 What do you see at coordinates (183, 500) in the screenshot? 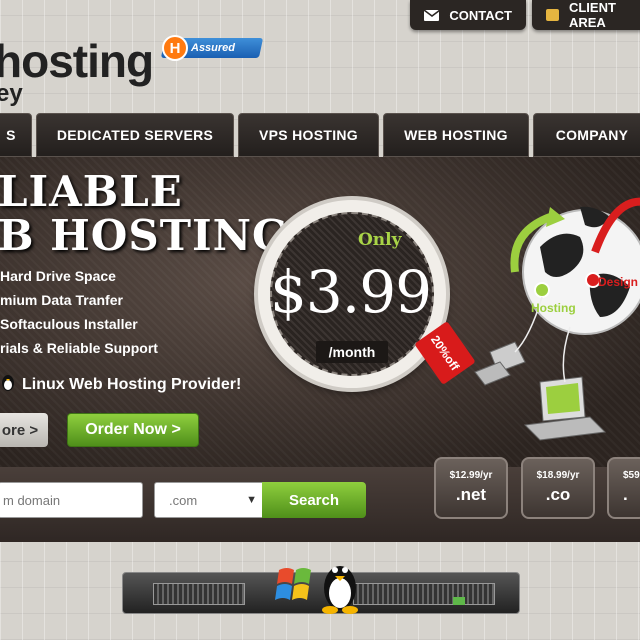
I see `tld-selected-value: .com` at bounding box center [183, 500].